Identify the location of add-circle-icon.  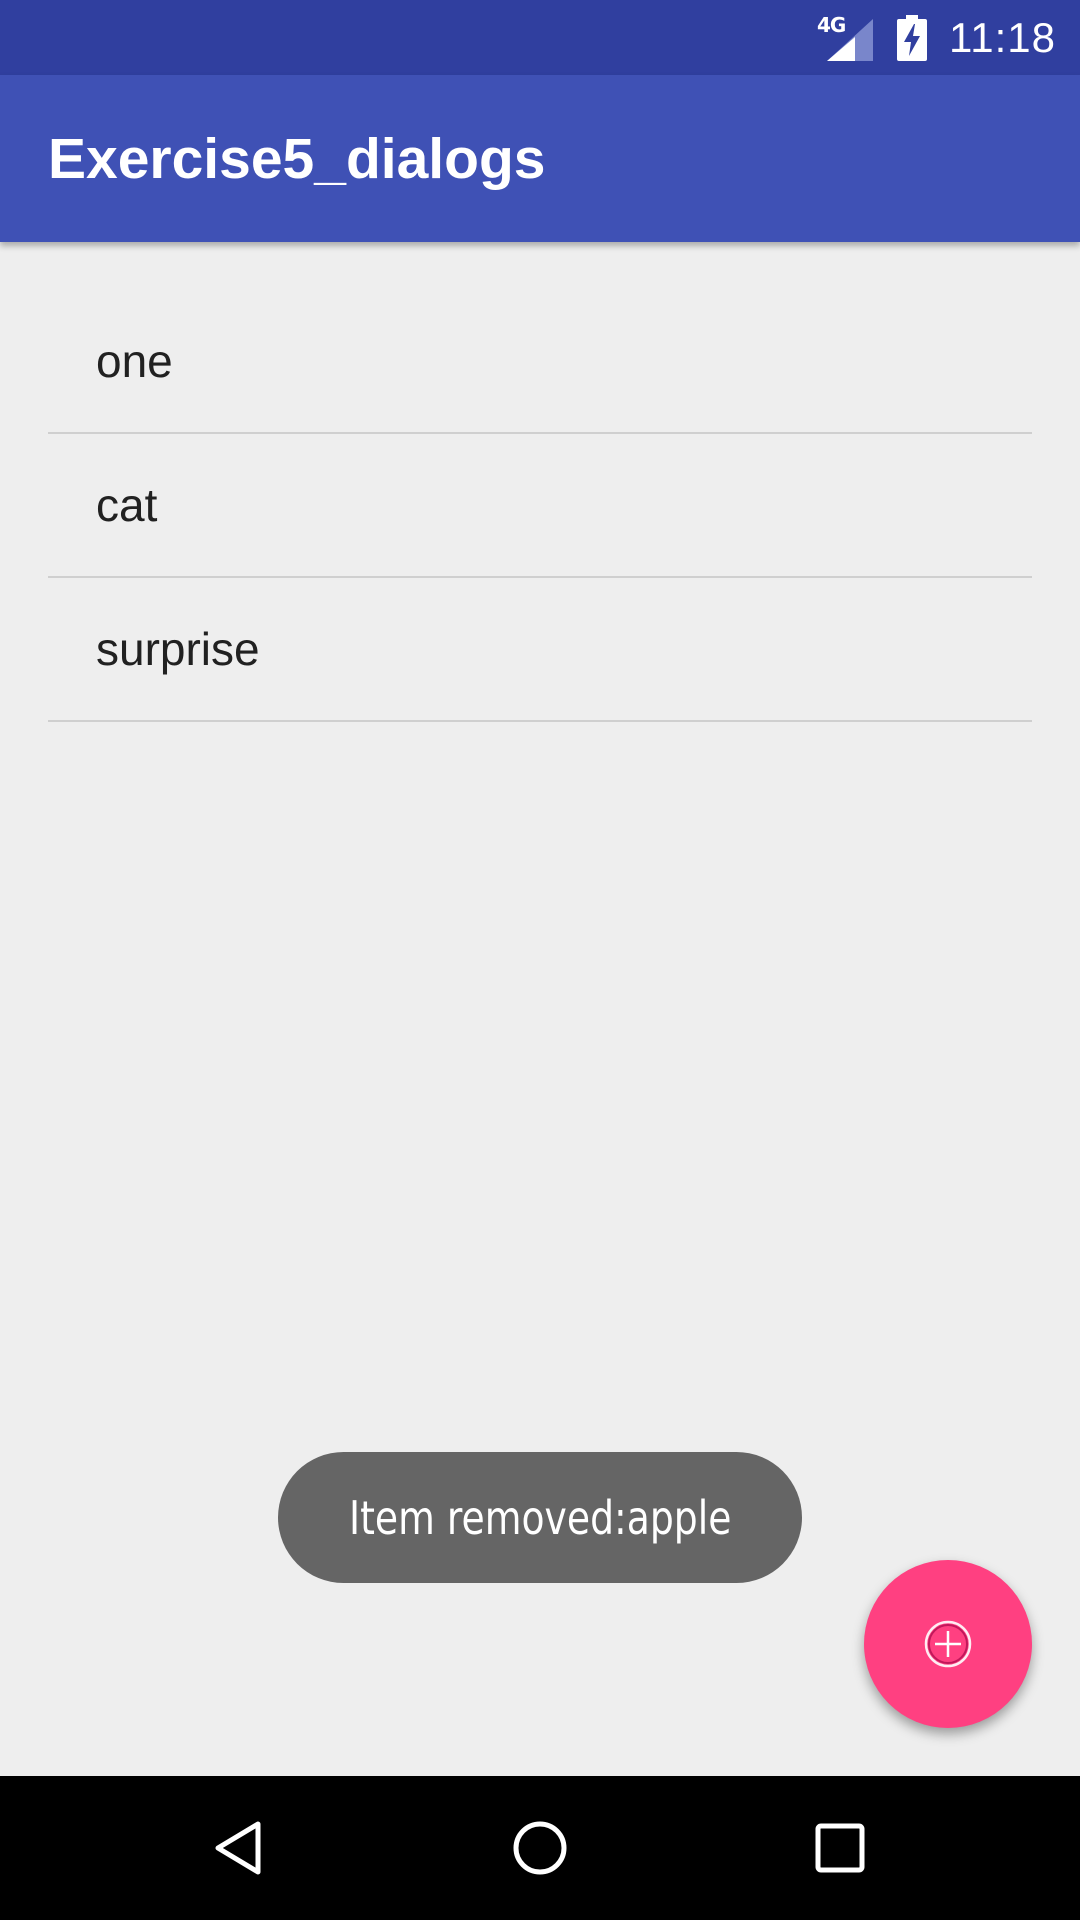
(948, 1644).